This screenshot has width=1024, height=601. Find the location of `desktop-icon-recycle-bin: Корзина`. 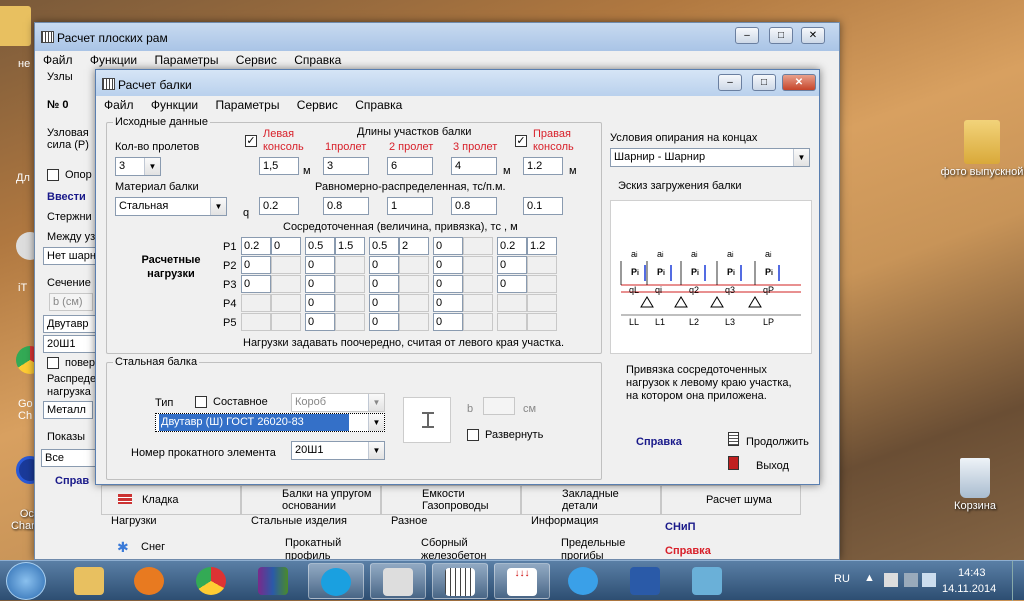

desktop-icon-recycle-bin: Корзина is located at coordinates (975, 485).